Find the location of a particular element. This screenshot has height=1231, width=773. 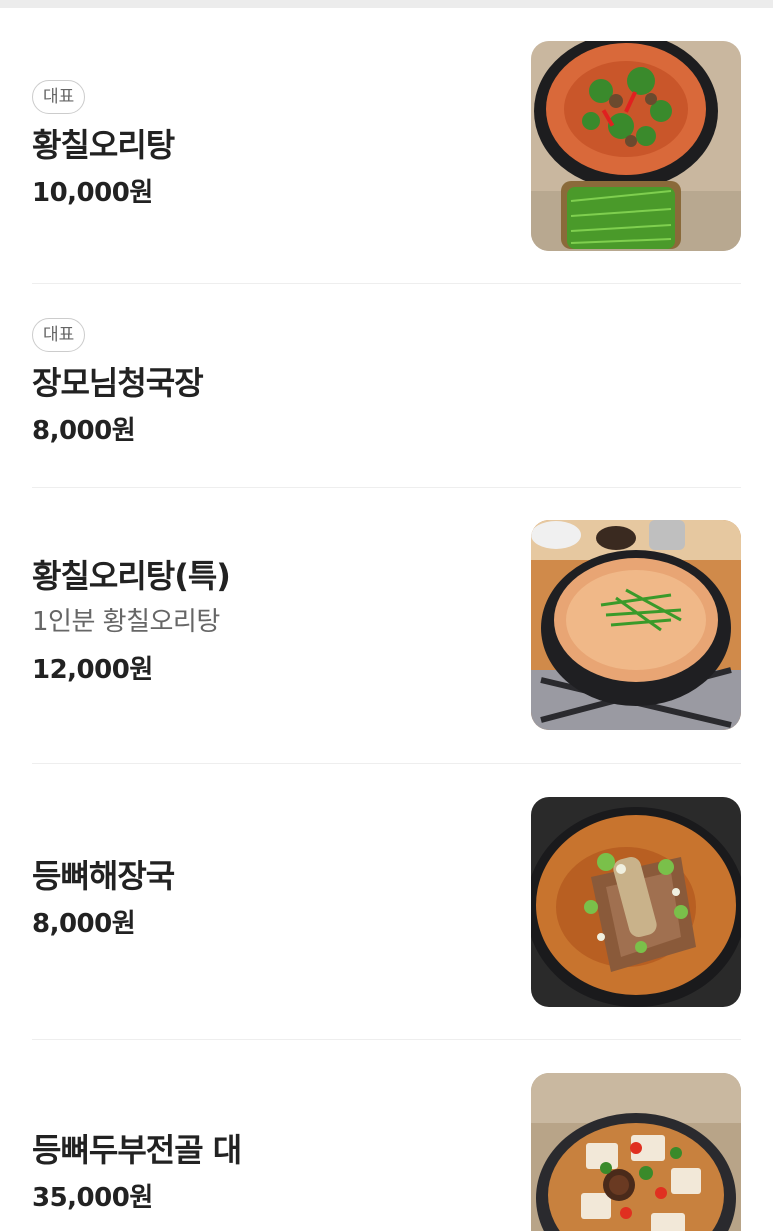

menu-item: 등뼈두부전골 대 35,000원 is located at coordinates (386, 1135).